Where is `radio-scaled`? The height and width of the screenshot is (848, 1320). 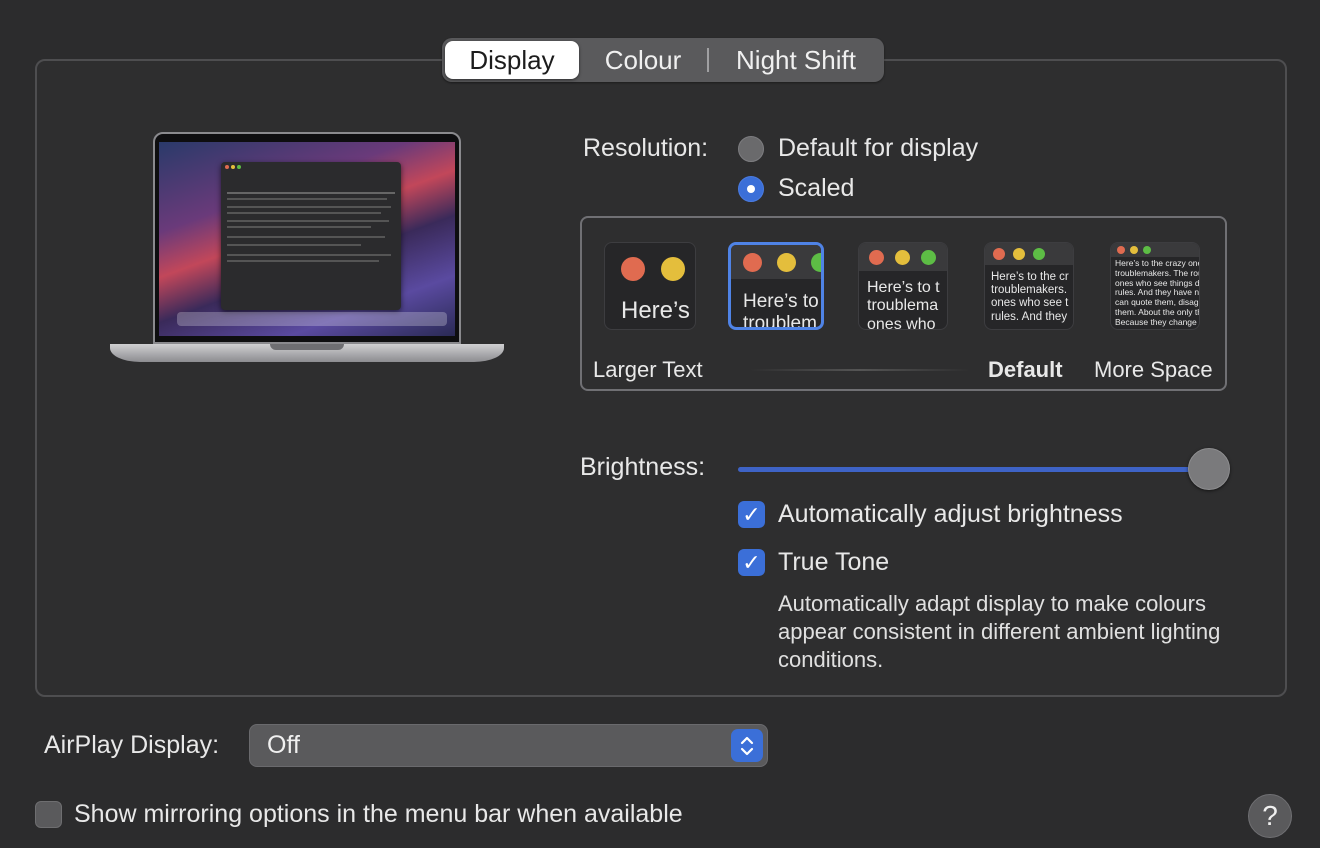 radio-scaled is located at coordinates (751, 189).